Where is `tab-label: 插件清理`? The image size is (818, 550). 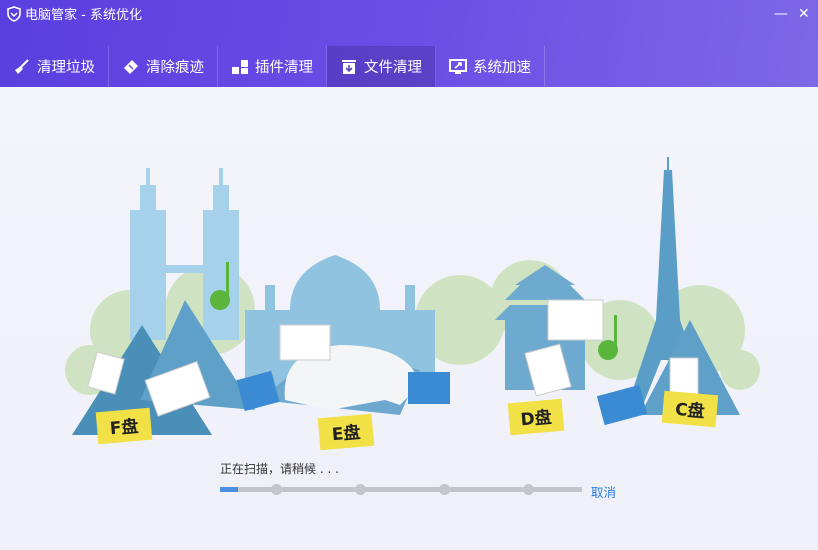
tab-label: 插件清理 is located at coordinates (284, 68).